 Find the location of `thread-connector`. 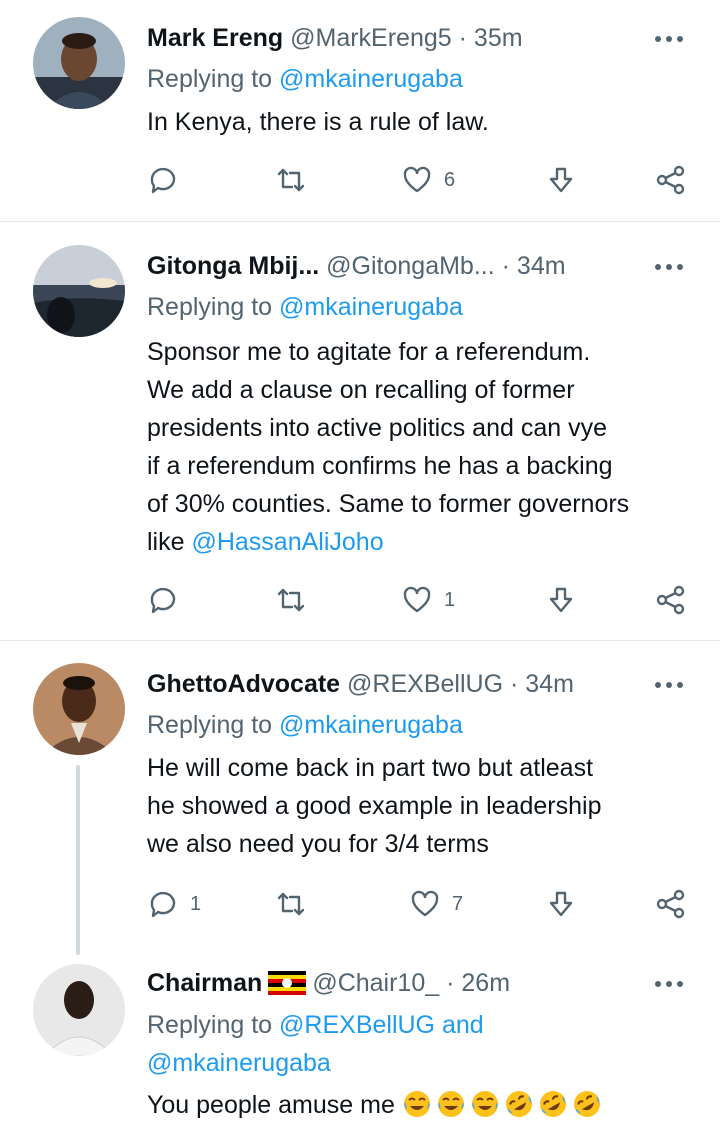

thread-connector is located at coordinates (78, 860).